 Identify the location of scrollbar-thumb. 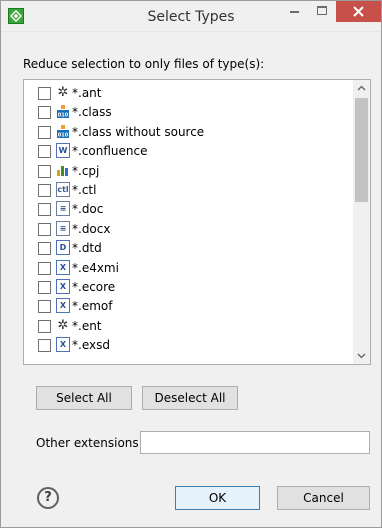
(361, 150).